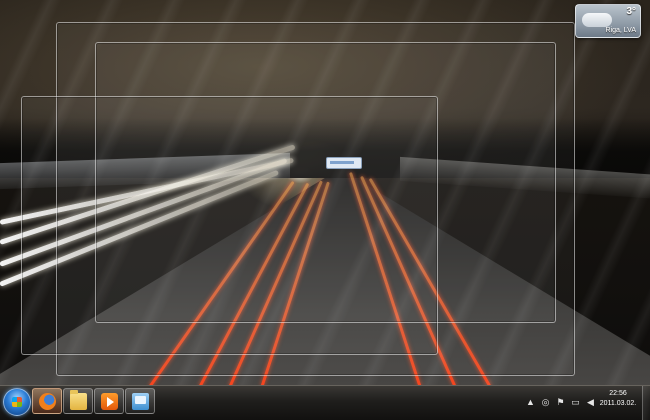  I want to click on taskbar-firefox-button, so click(47, 401).